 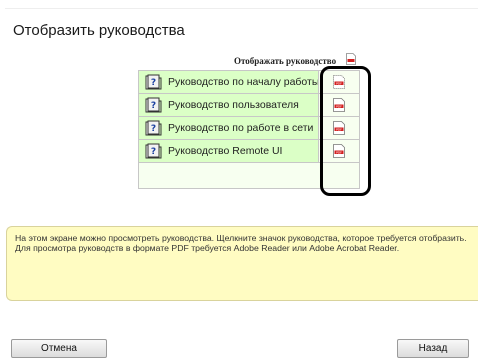 I want to click on manual-label: Руководство пользователя, so click(x=233, y=105).